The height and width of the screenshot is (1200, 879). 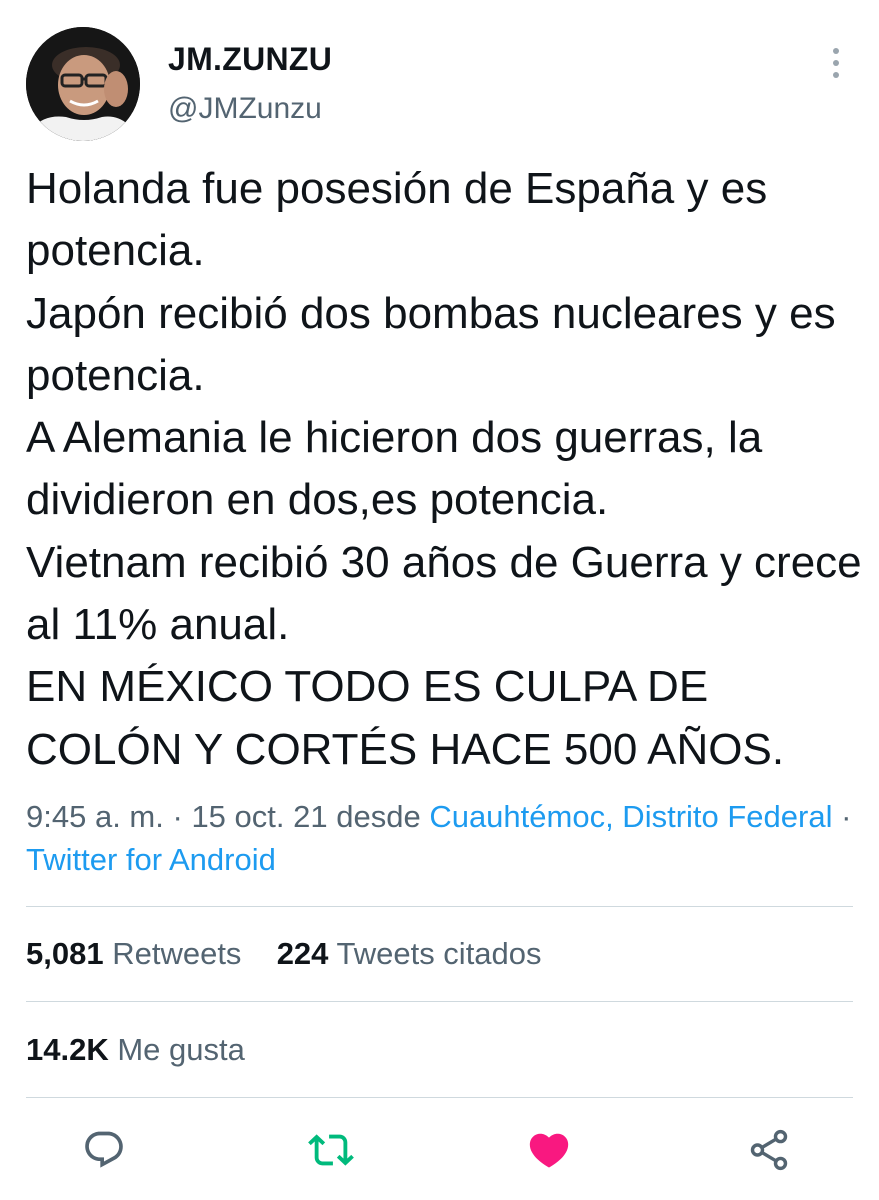 I want to click on user-handle: @JMZunzu, so click(x=245, y=109).